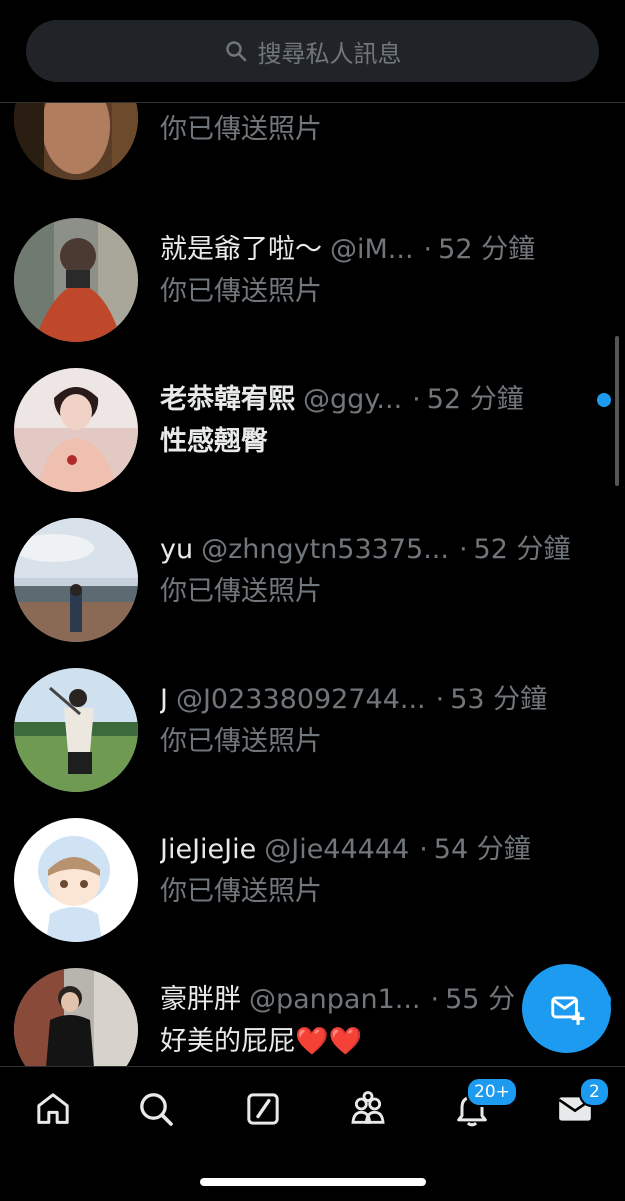  What do you see at coordinates (499, 699) in the screenshot?
I see `conversation-time: 53 分鐘` at bounding box center [499, 699].